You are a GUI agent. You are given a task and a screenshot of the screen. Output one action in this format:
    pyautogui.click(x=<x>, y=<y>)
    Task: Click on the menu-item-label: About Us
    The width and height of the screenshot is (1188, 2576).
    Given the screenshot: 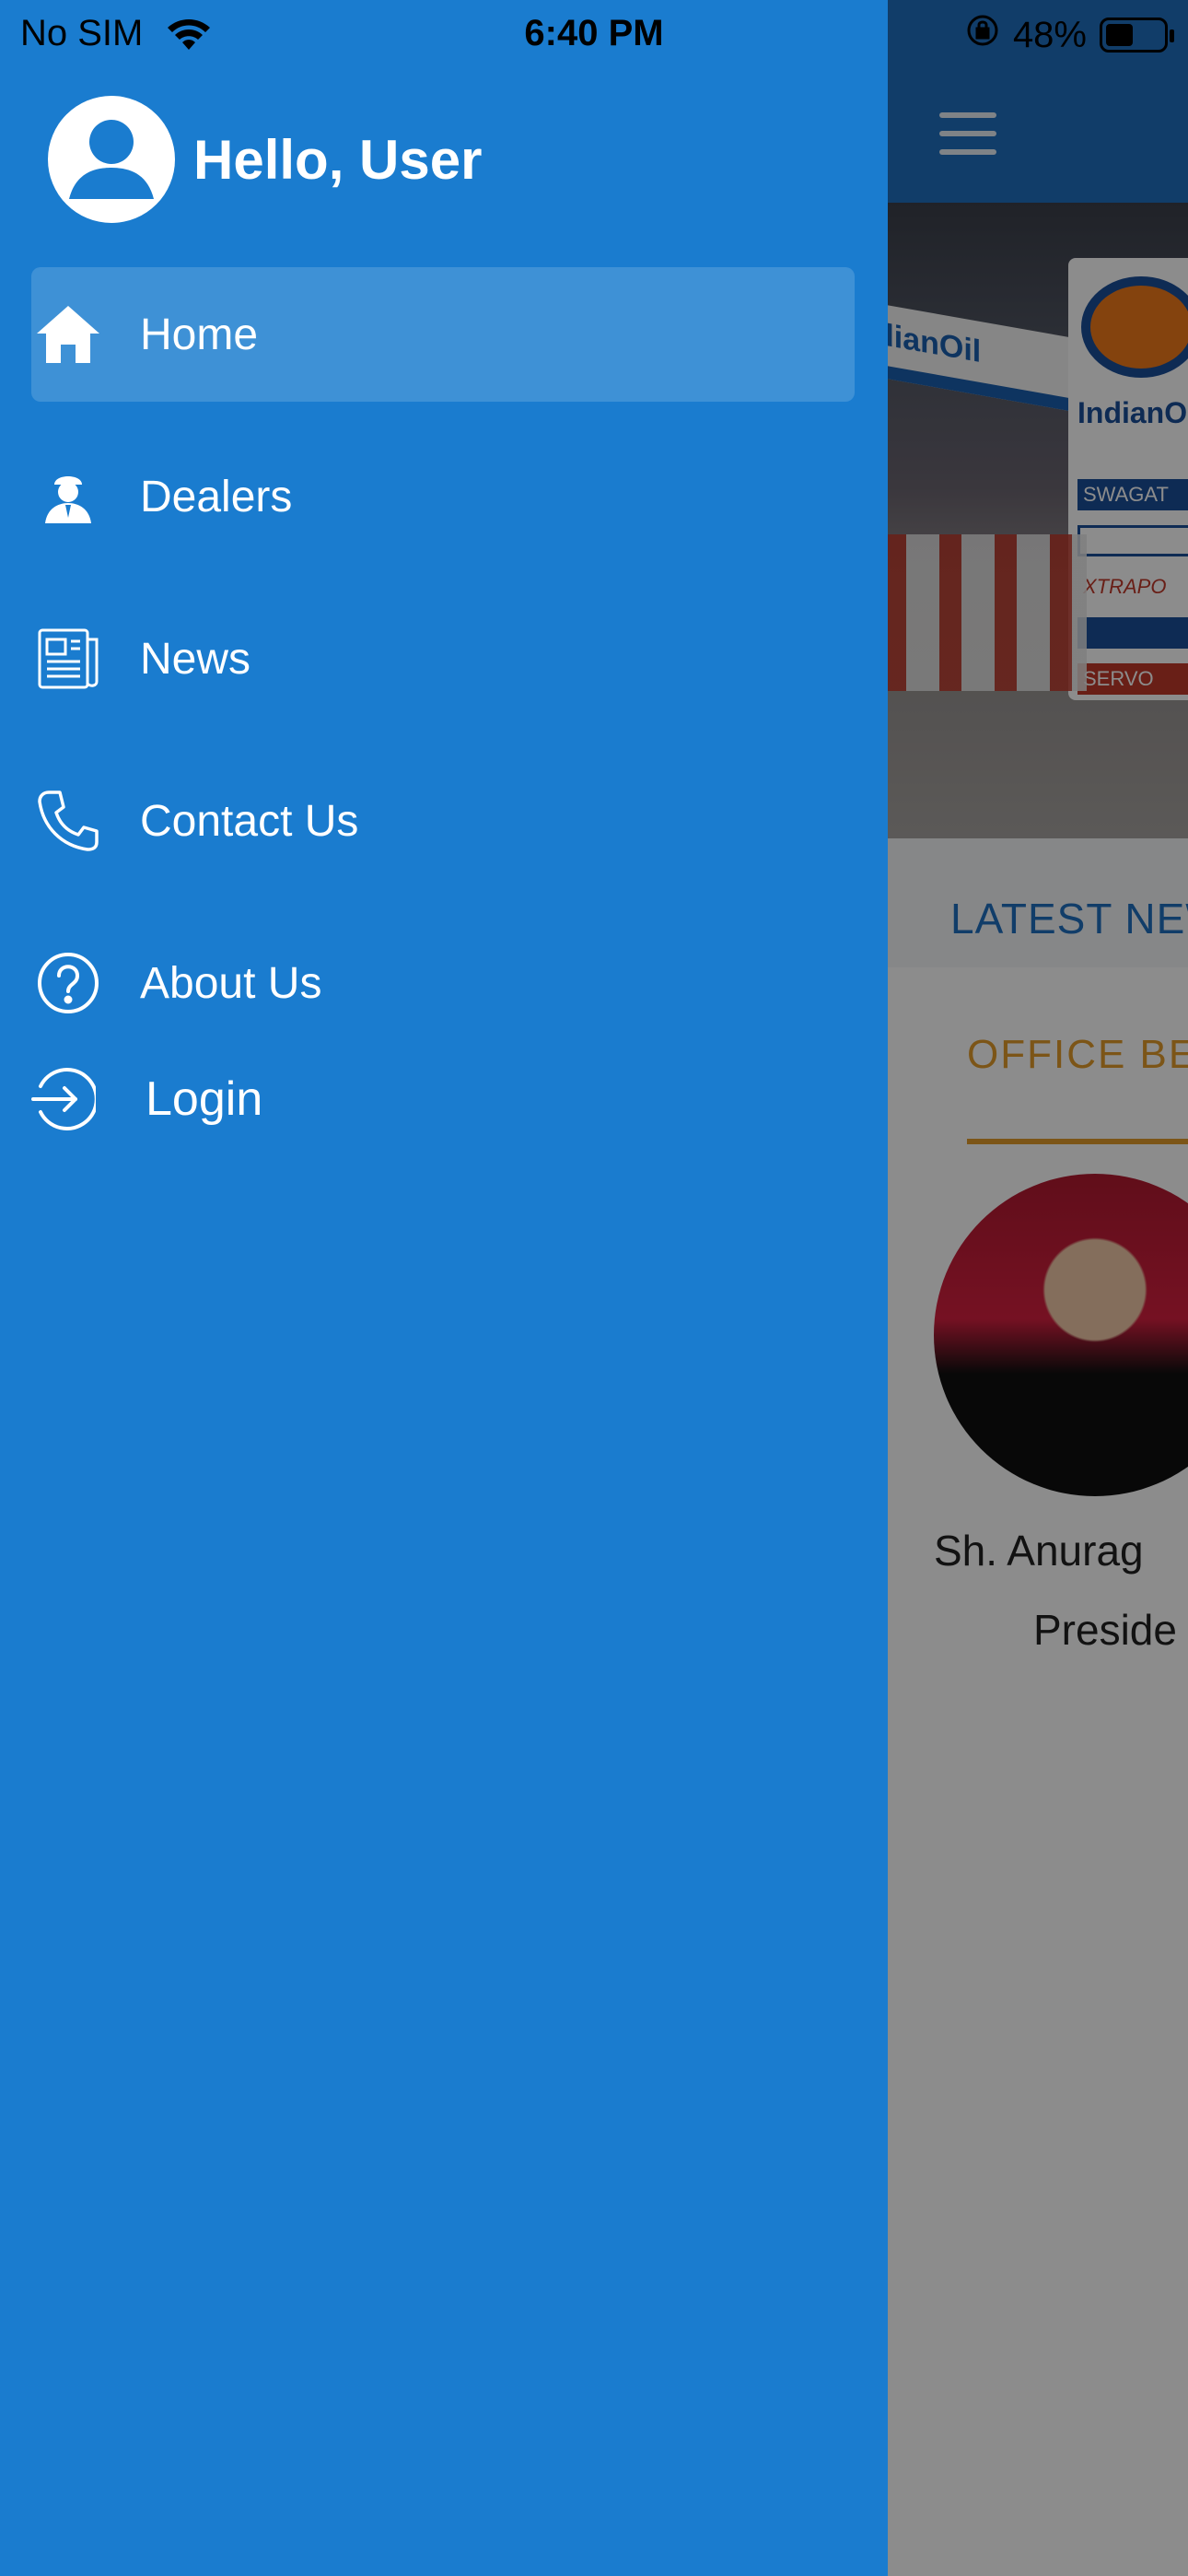 What is the action you would take?
    pyautogui.click(x=231, y=983)
    